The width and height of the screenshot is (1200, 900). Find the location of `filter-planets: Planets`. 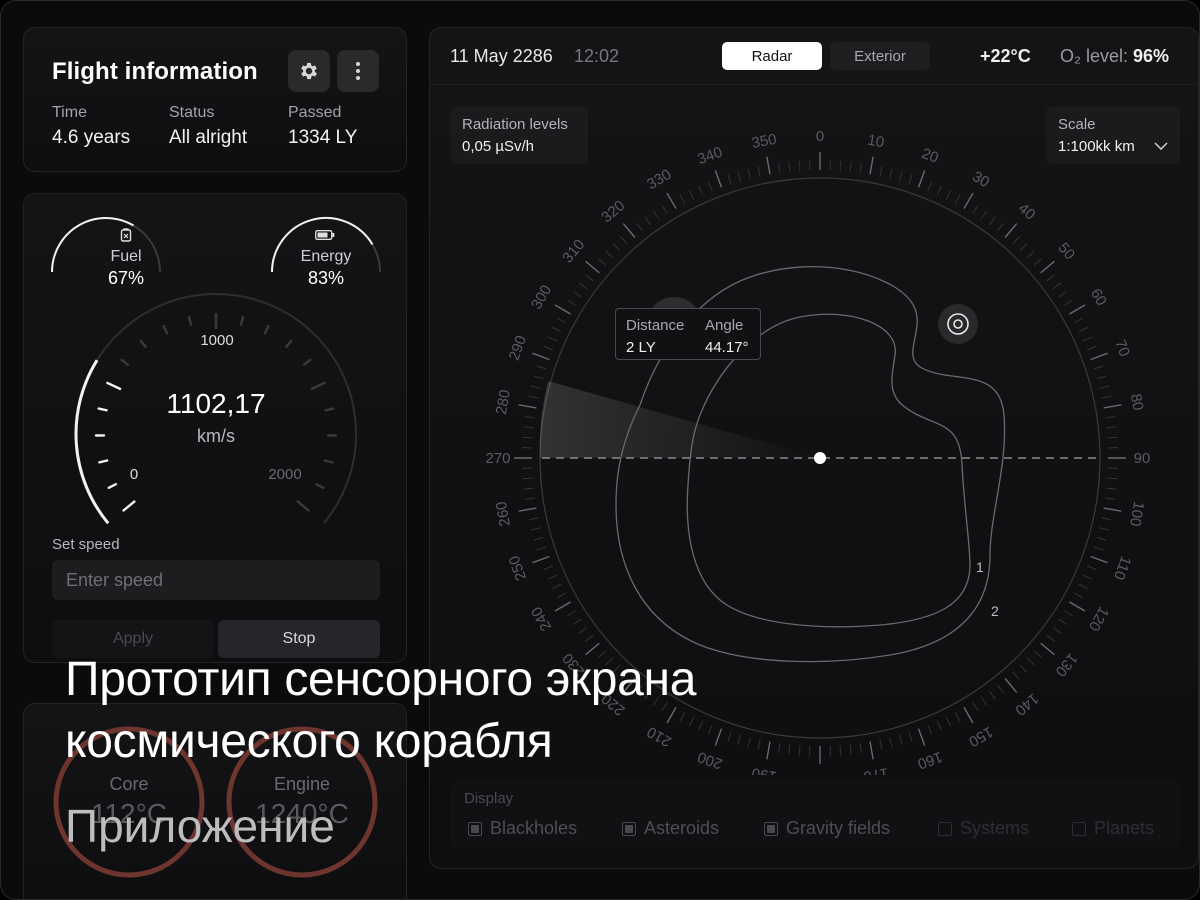

filter-planets: Planets is located at coordinates (1113, 828).